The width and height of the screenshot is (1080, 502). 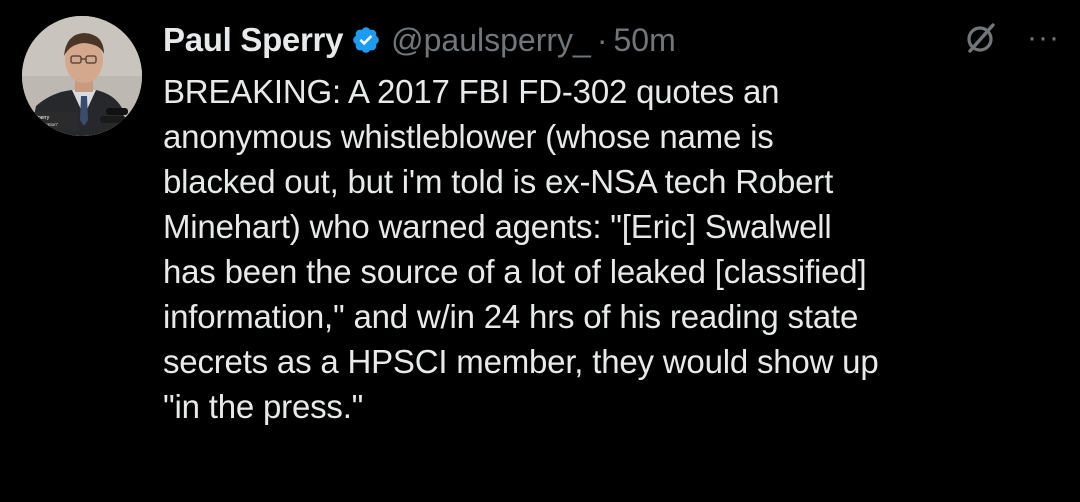 What do you see at coordinates (491, 40) in the screenshot?
I see `author-handle: @paulsperry_` at bounding box center [491, 40].